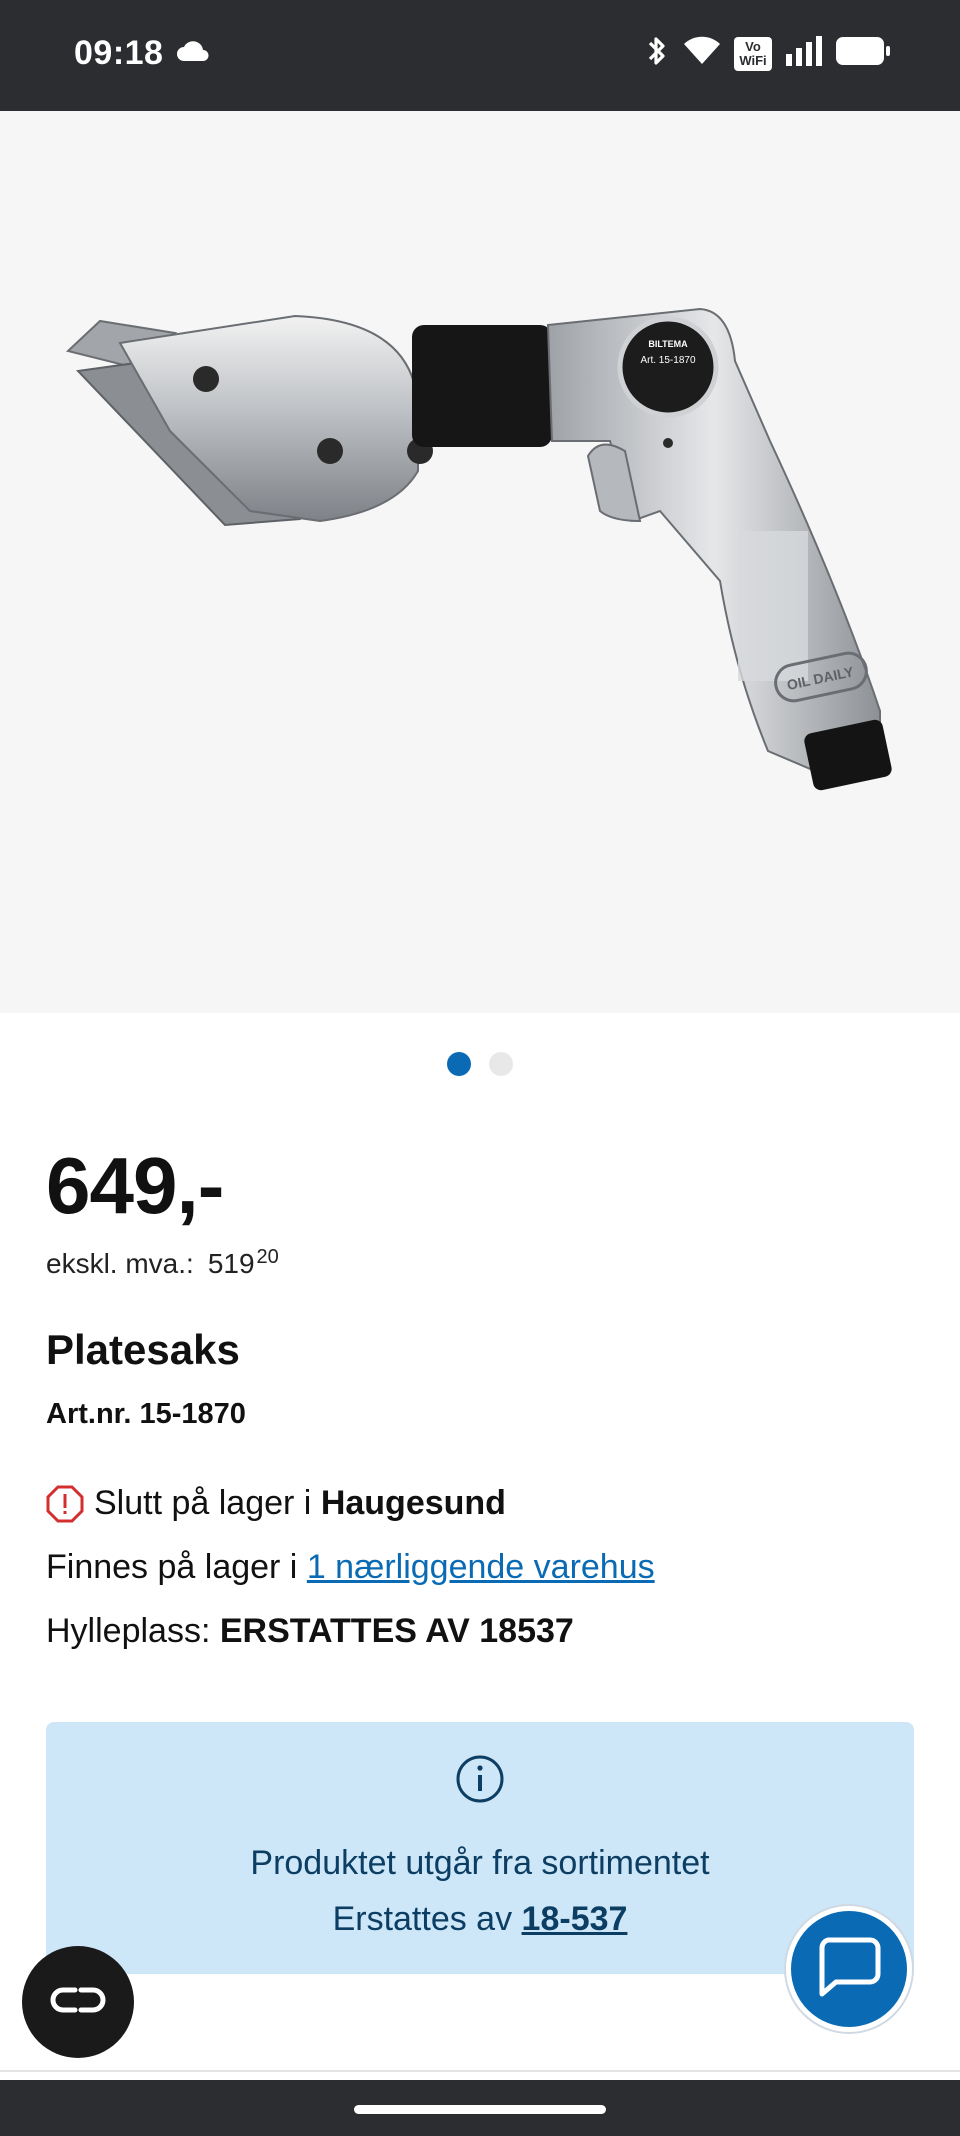 The image size is (960, 2136). What do you see at coordinates (422, 1919) in the screenshot?
I see `replacement-text: Erstattes av` at bounding box center [422, 1919].